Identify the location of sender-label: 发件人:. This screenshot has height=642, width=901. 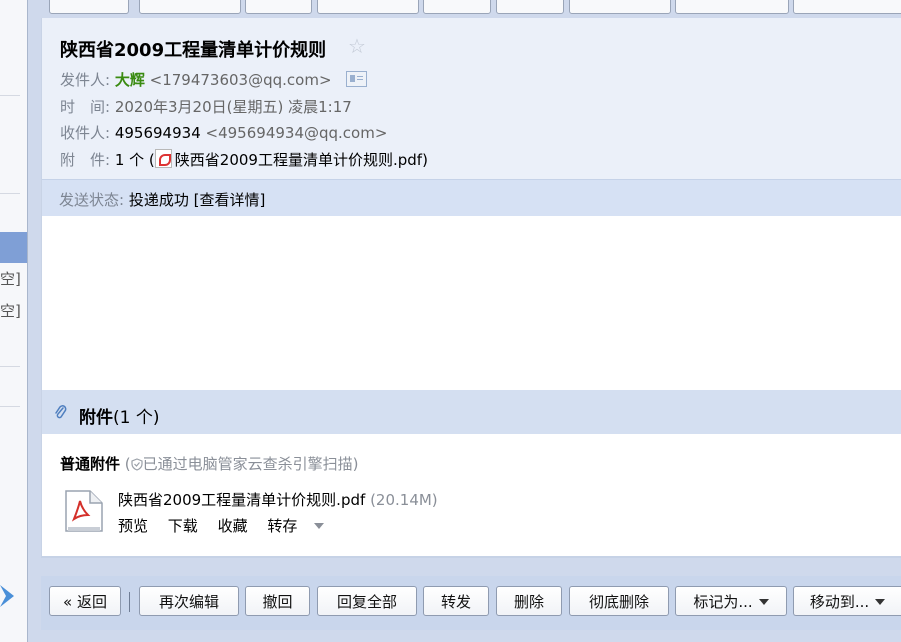
(85, 80).